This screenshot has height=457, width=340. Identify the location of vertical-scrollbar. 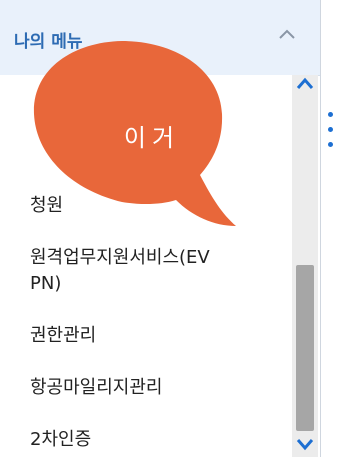
(305, 266).